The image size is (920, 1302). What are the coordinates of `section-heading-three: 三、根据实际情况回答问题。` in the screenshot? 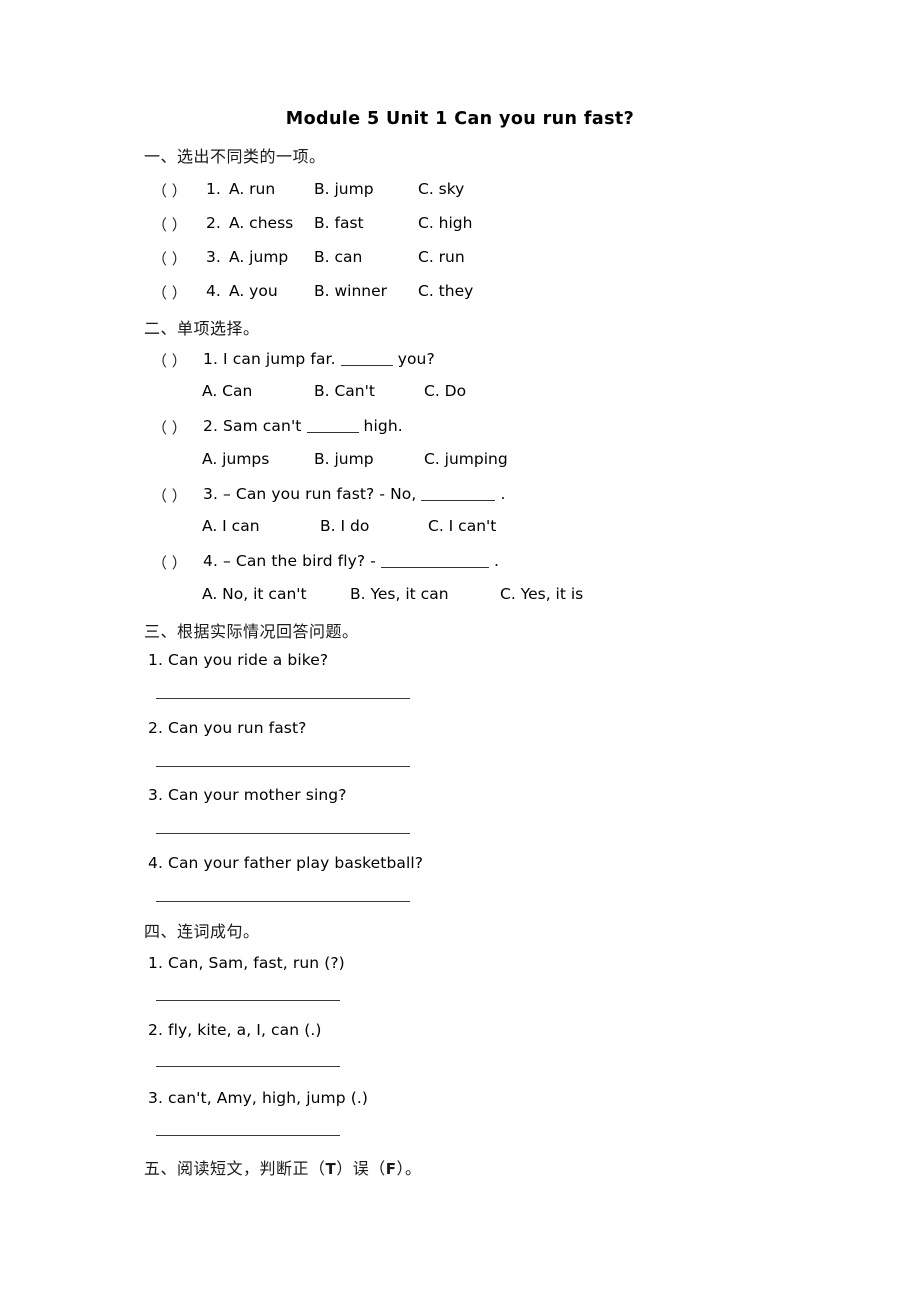 It's located at (251, 631).